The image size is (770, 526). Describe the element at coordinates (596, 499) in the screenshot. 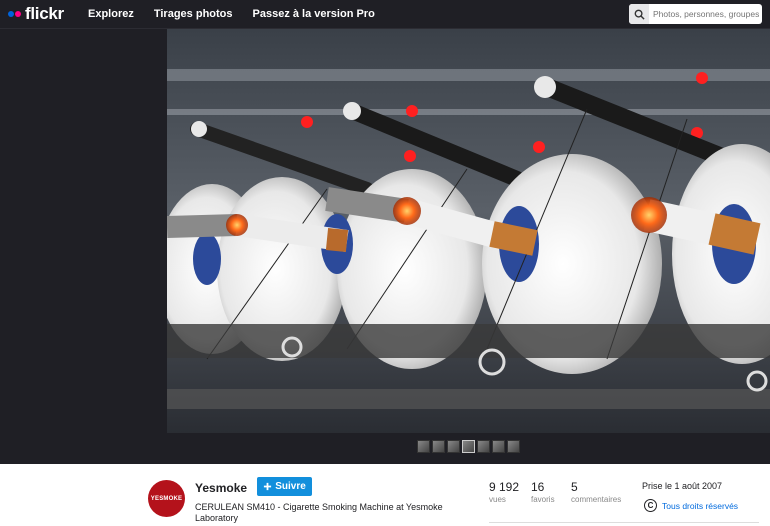

I see `stat-label: commentaires` at that location.